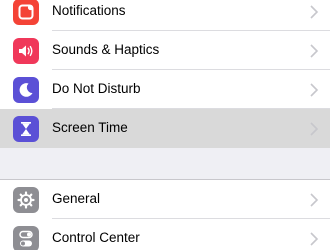 The image size is (330, 250). I want to click on toggles-icon, so click(26, 238).